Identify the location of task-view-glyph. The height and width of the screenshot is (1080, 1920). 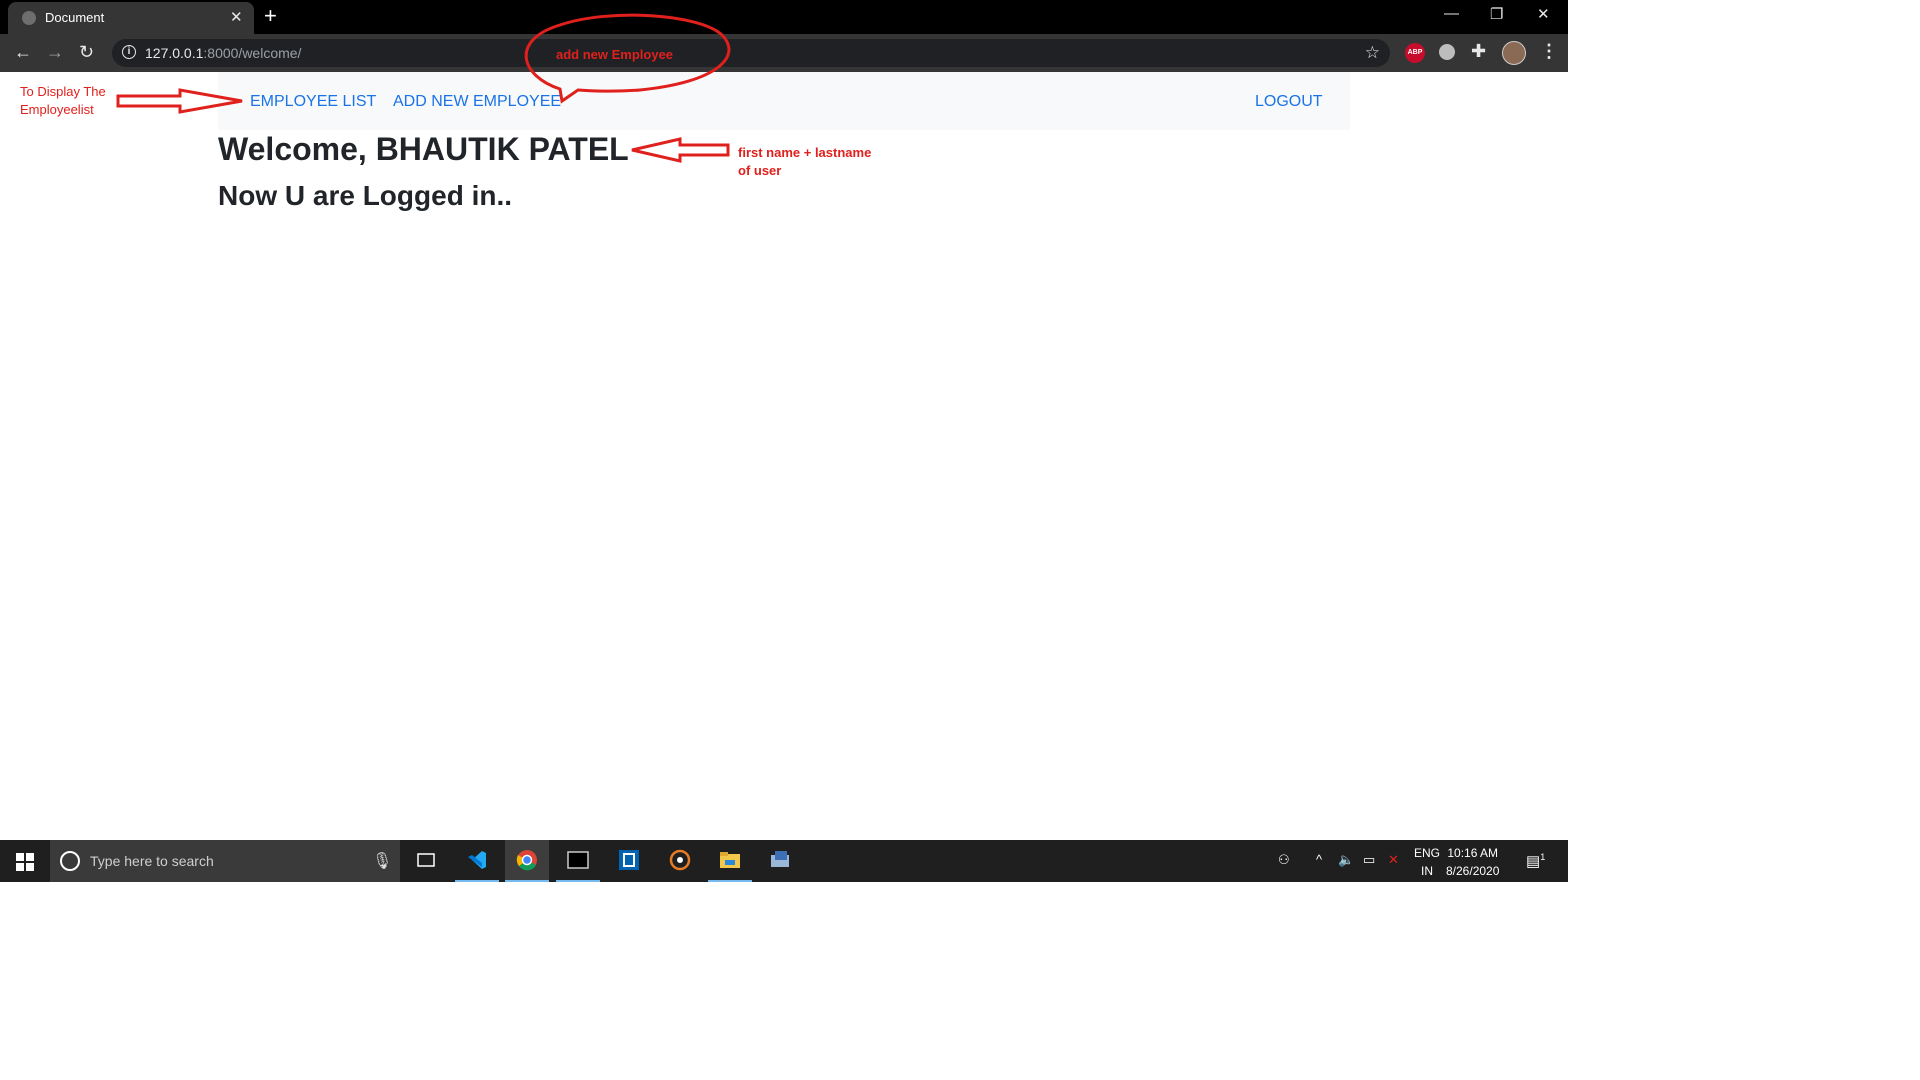
(426, 860).